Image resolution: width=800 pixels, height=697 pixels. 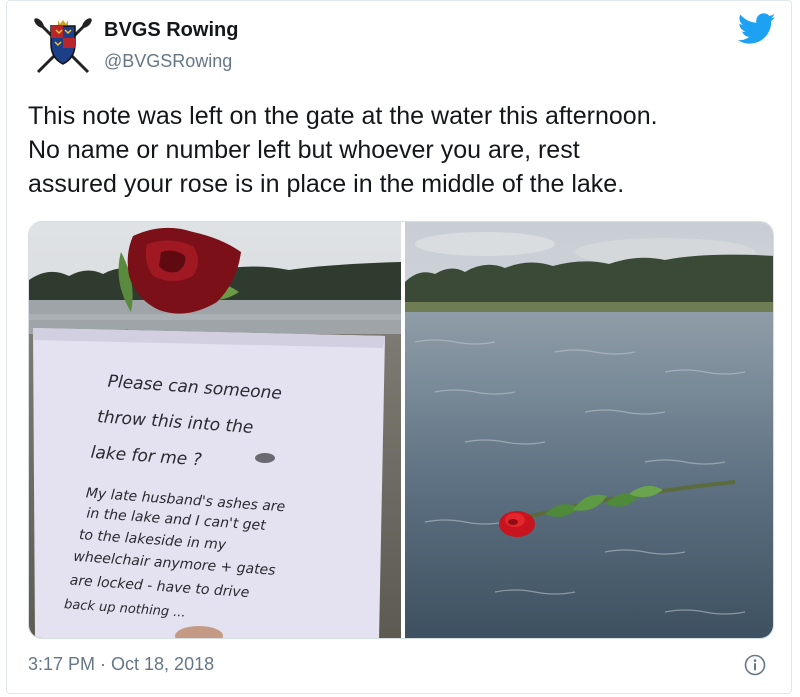 What do you see at coordinates (168, 61) in the screenshot?
I see `author-handle: @BVGSRowing` at bounding box center [168, 61].